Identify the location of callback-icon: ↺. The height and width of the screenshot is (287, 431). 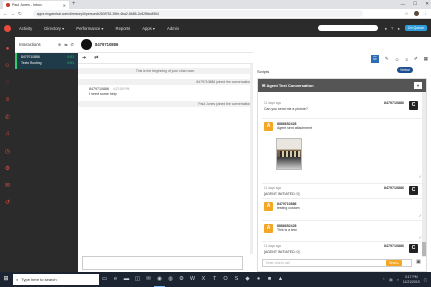
(7, 202).